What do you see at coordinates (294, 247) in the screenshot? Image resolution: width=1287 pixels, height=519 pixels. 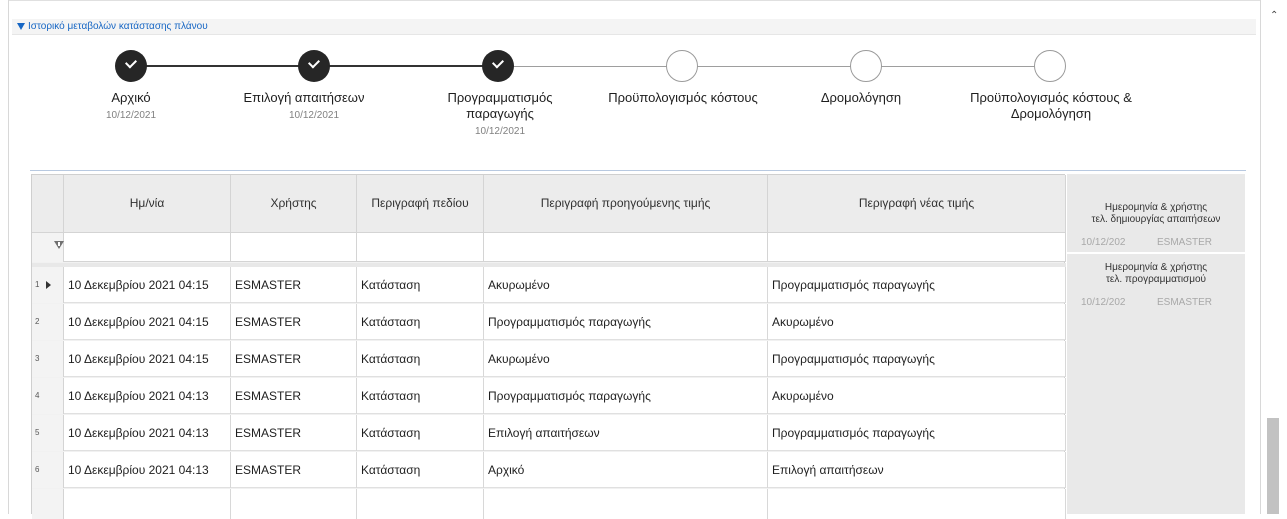 I see `filter-cell-user` at bounding box center [294, 247].